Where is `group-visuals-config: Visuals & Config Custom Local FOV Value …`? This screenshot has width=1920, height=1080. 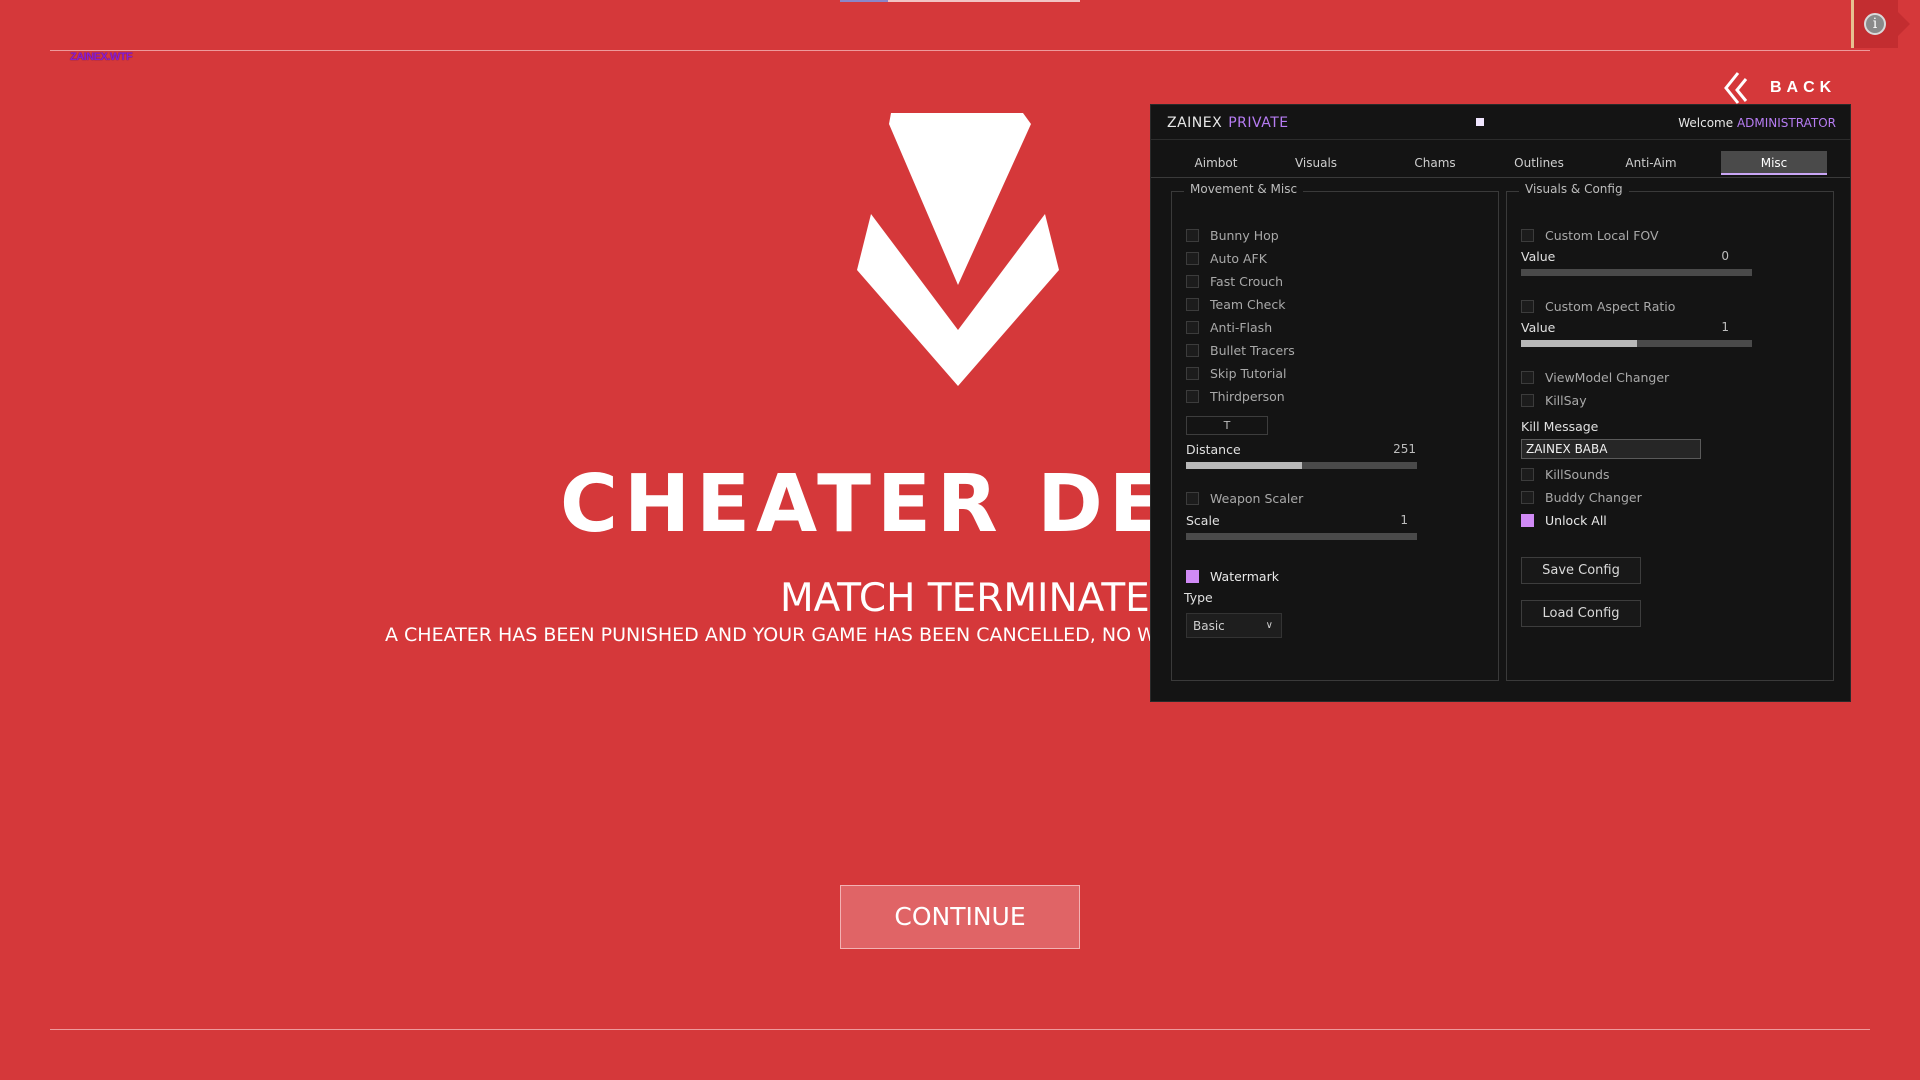
group-visuals-config: Visuals & Config Custom Local FOV Value … is located at coordinates (1670, 431).